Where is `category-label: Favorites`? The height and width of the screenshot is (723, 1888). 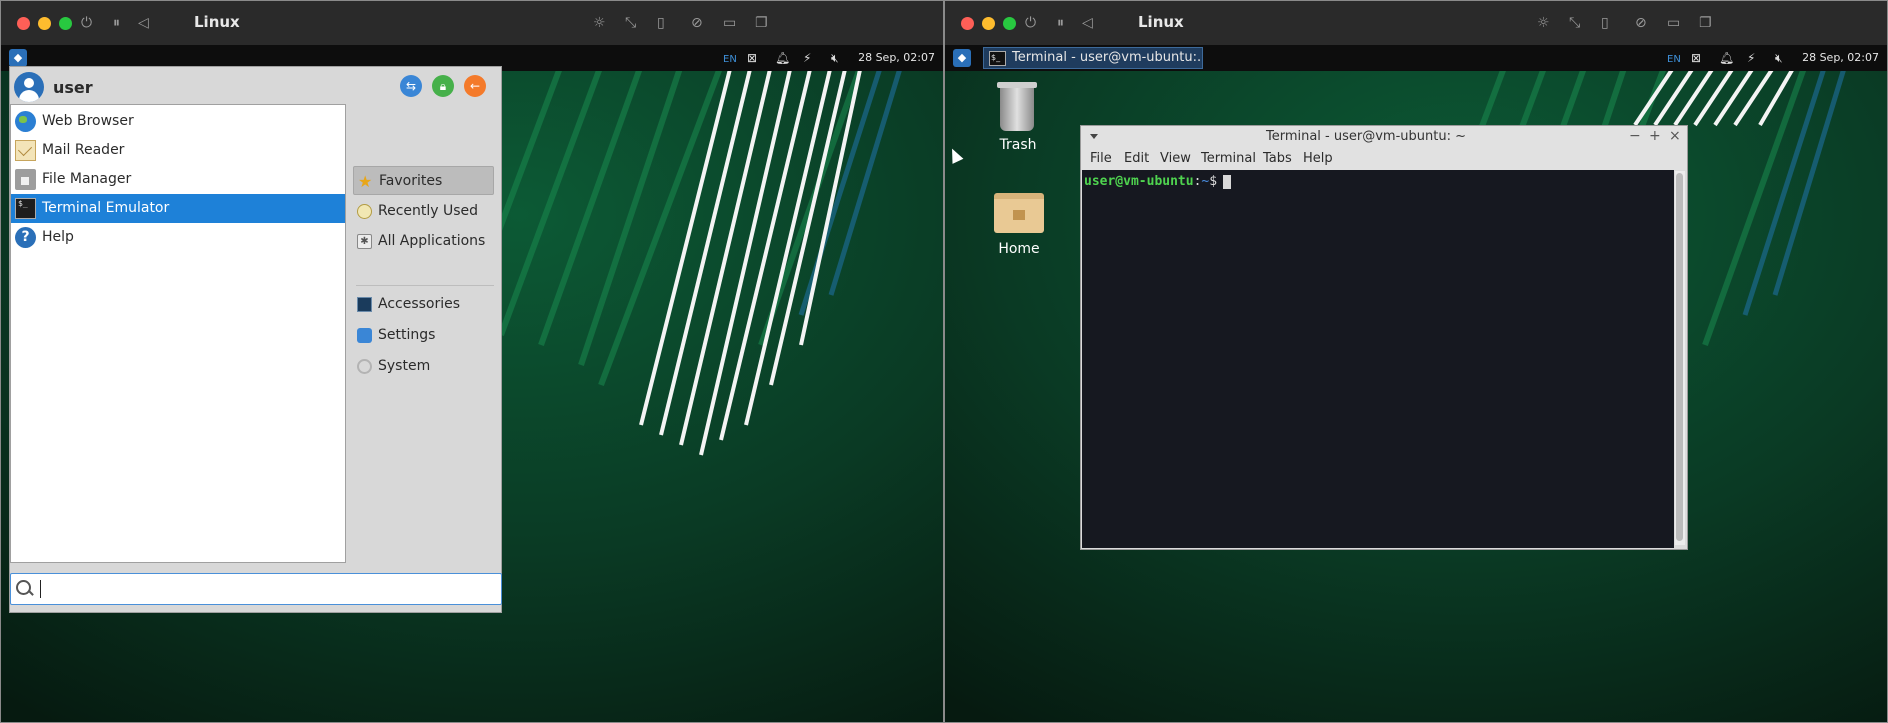 category-label: Favorites is located at coordinates (411, 181).